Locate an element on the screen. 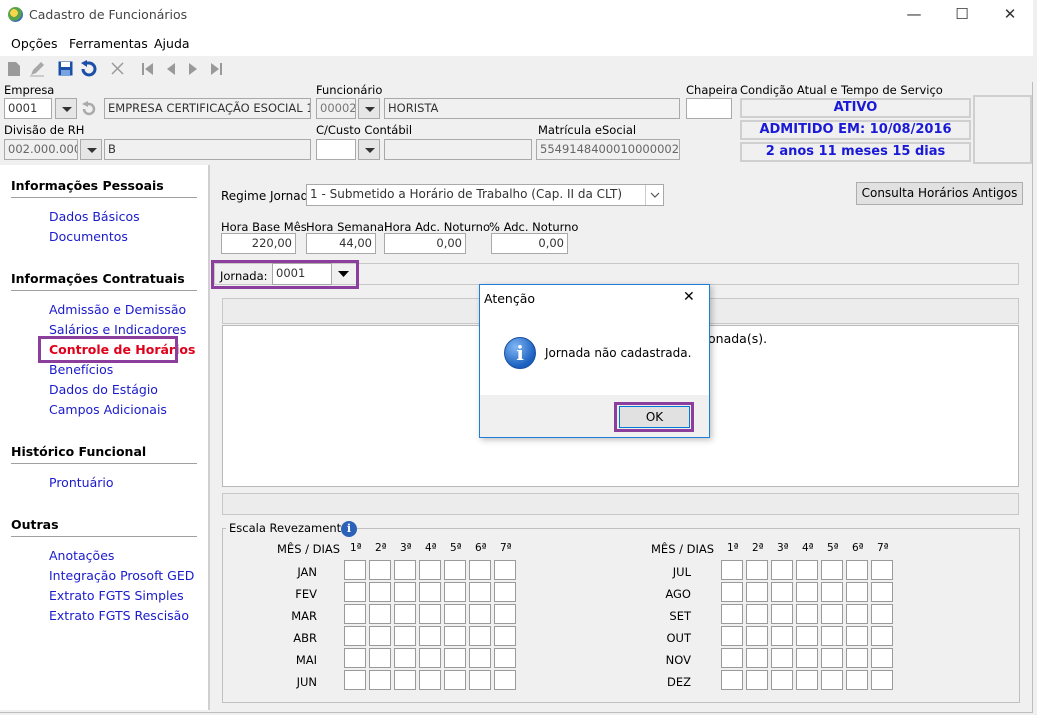  sidebar-item-documentos: Documentos is located at coordinates (88, 236).